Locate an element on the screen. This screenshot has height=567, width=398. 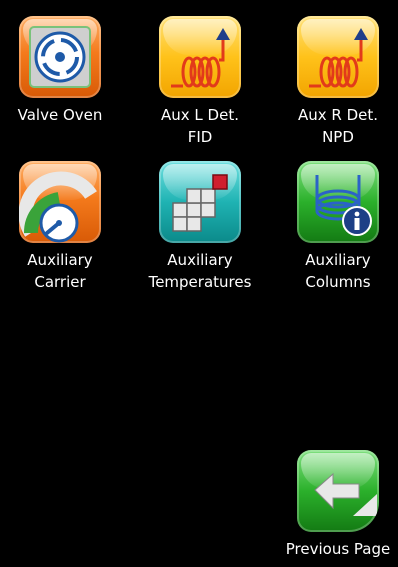
aux-columns-button: Auxiliary Columns is located at coordinates (338, 227).